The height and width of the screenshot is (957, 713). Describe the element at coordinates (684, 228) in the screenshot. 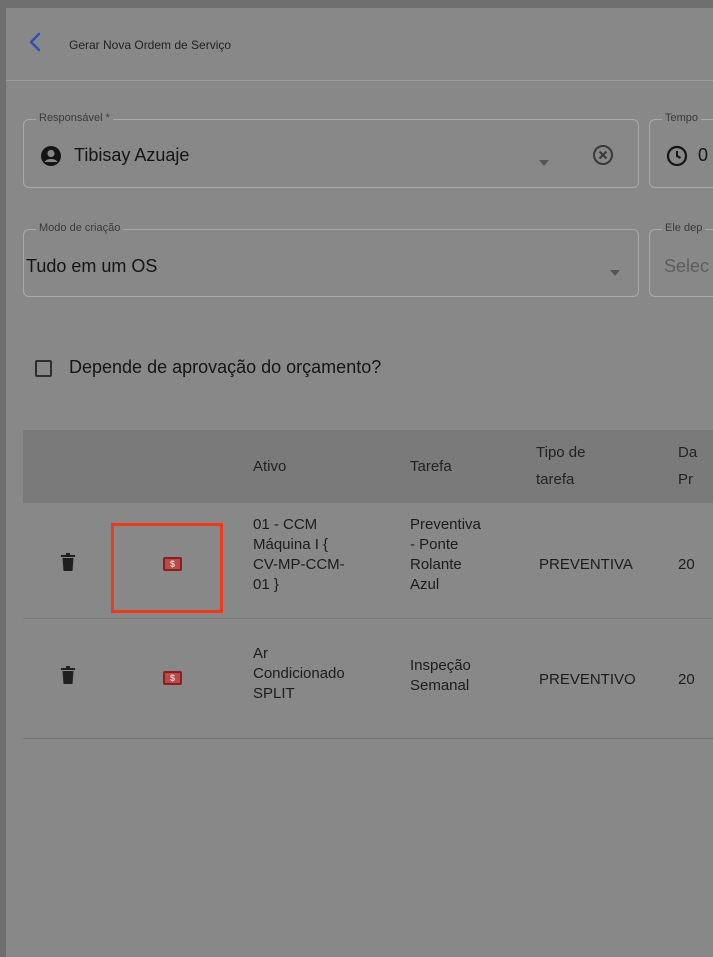

I see `depende-label: Ele dep` at that location.